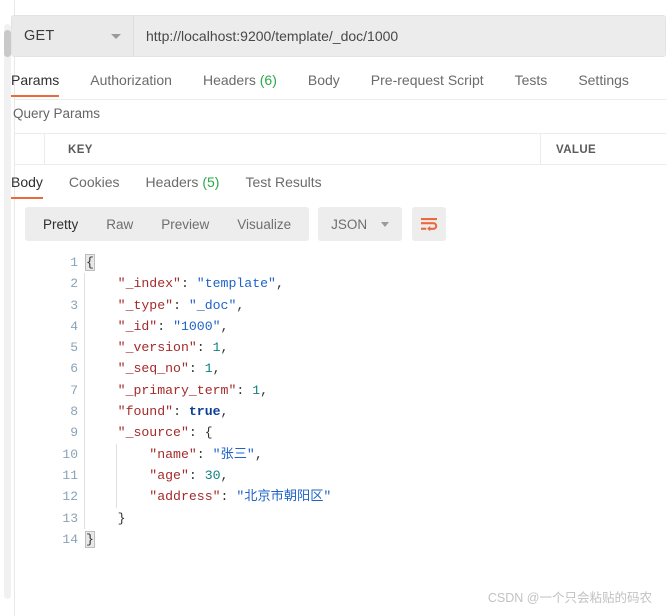 The width and height of the screenshot is (666, 616). Describe the element at coordinates (340, 390) in the screenshot. I see `code-line: 7 "_primary_term": 1,` at that location.